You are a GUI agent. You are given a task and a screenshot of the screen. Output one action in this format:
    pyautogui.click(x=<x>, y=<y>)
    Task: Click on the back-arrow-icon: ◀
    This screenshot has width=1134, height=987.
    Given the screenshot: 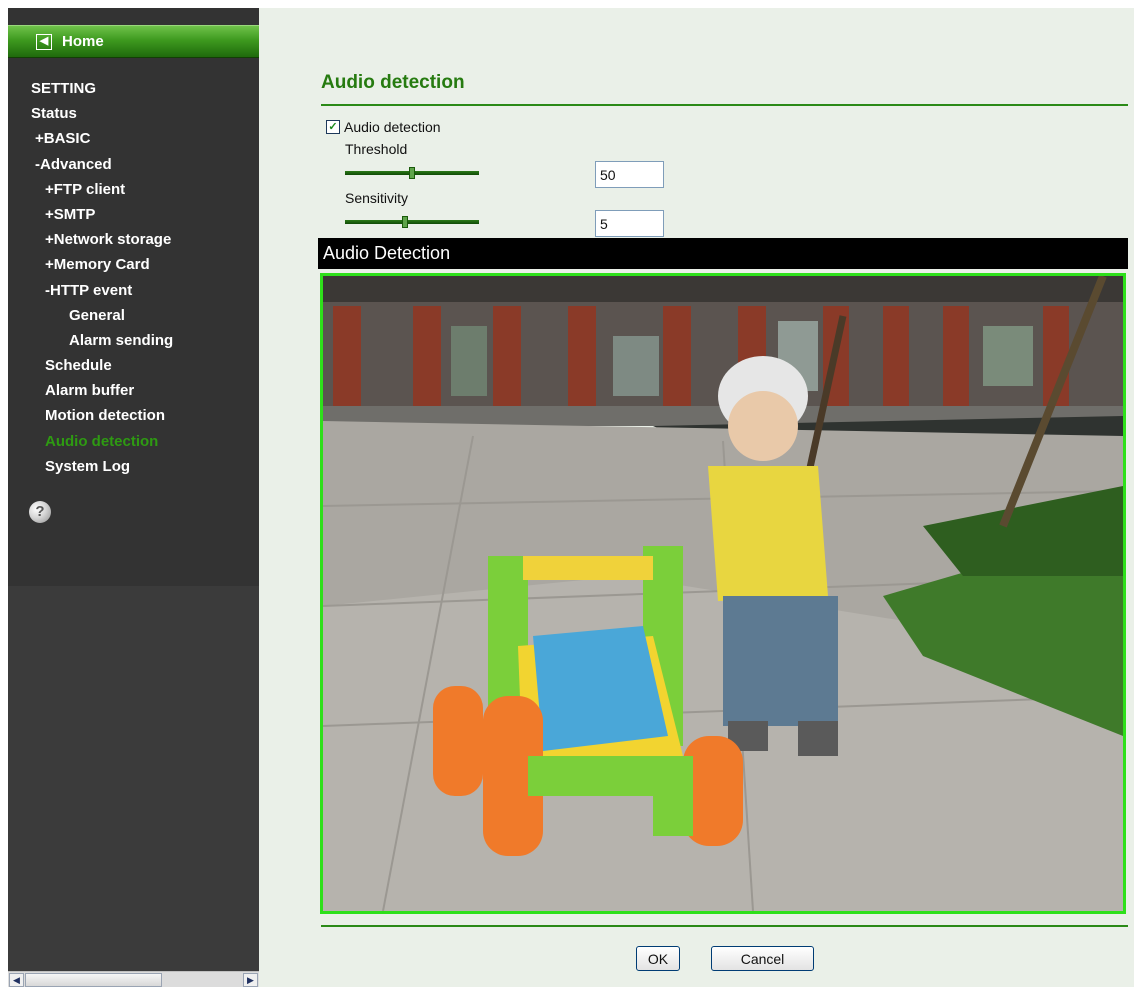 What is the action you would take?
    pyautogui.click(x=44, y=41)
    